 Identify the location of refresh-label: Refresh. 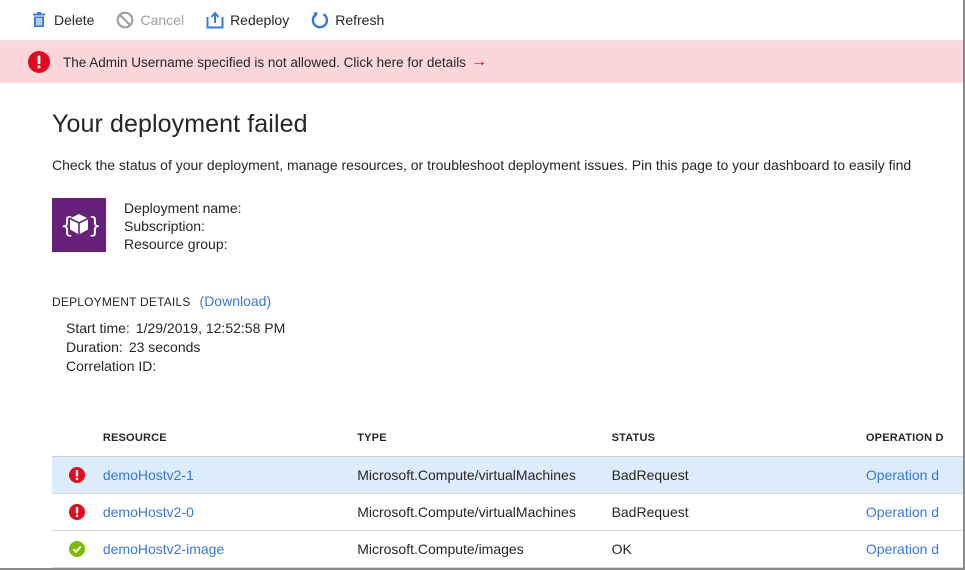
(360, 20).